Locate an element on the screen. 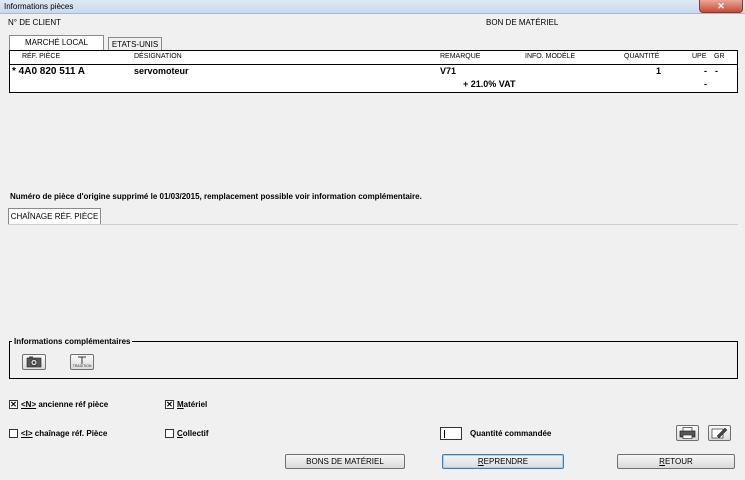  cell-remarque: V71 is located at coordinates (448, 71).